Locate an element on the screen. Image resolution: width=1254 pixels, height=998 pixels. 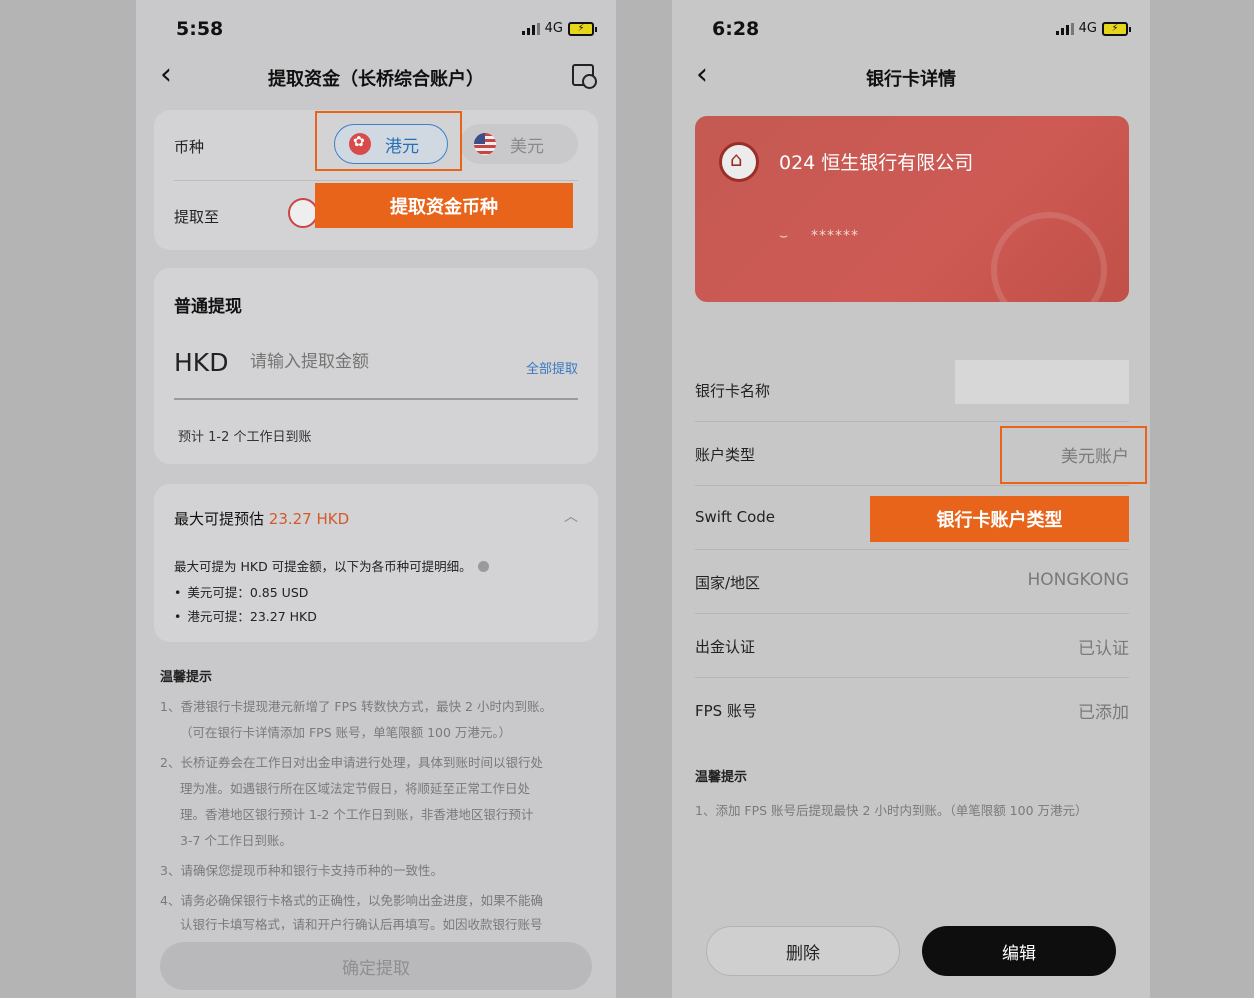
history-icon is located at coordinates (584, 76).